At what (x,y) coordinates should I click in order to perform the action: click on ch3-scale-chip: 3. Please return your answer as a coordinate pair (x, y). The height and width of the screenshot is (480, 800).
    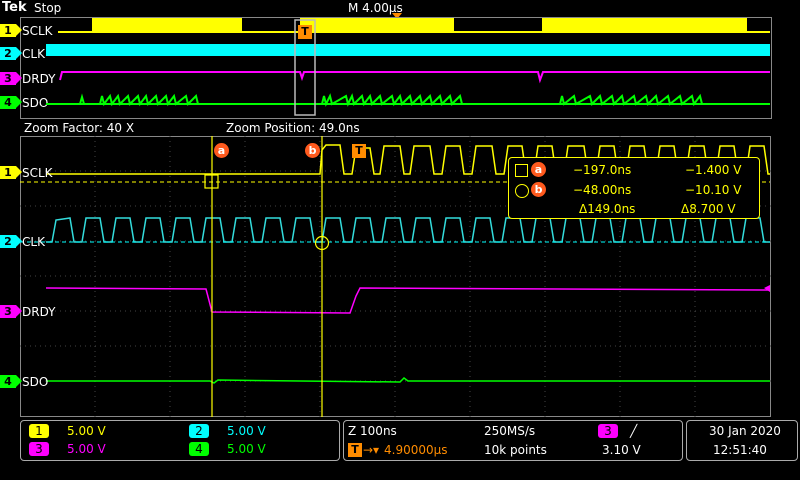
    Looking at the image, I should click on (39, 449).